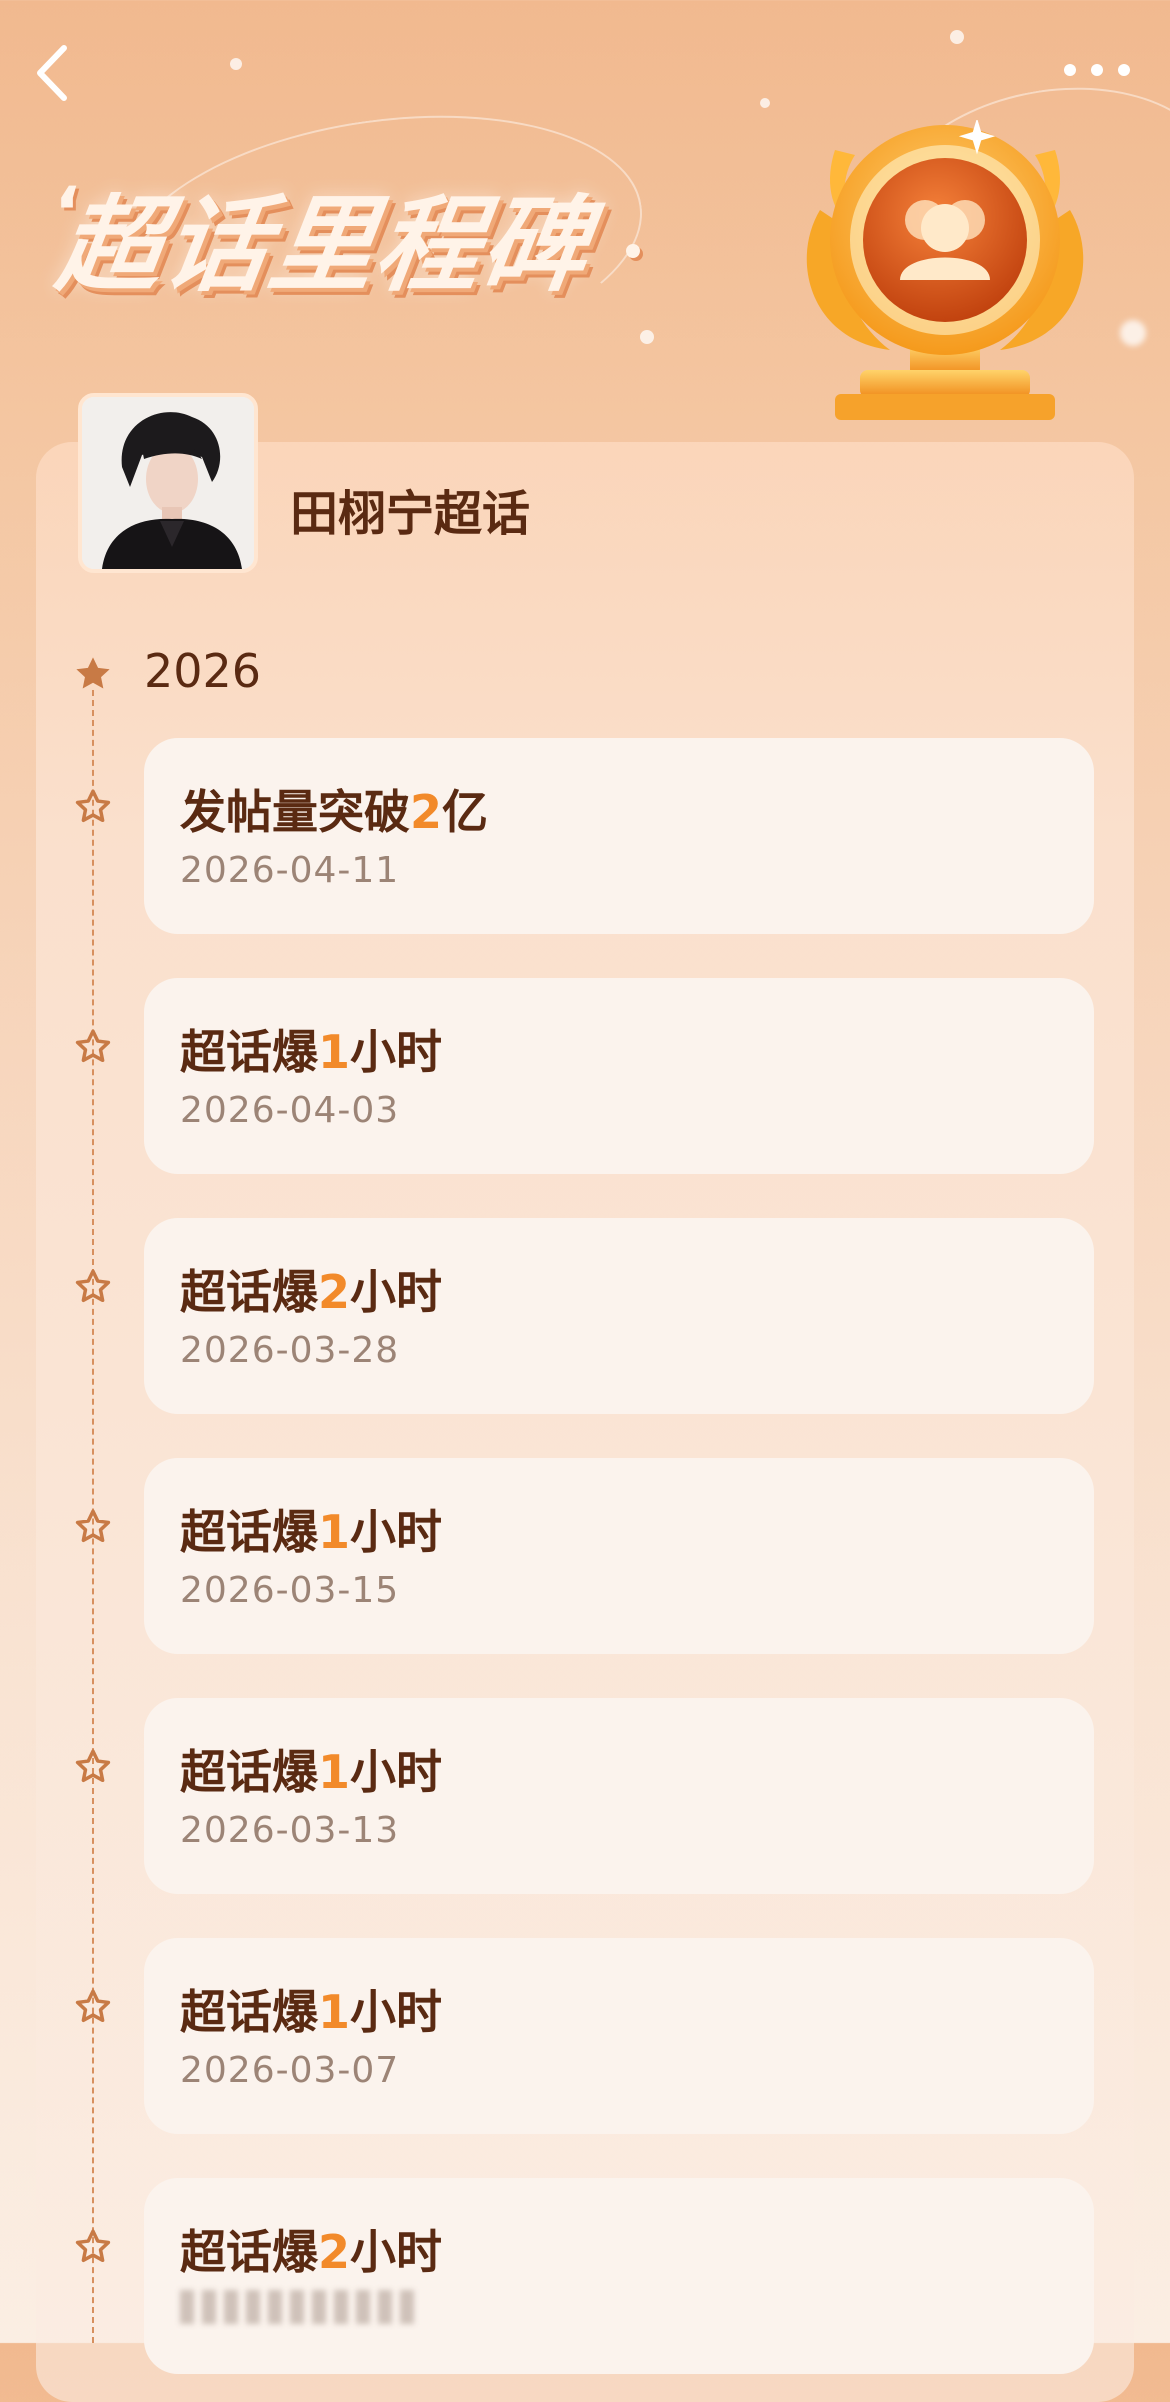  I want to click on title-dot-decoration, so click(633, 251).